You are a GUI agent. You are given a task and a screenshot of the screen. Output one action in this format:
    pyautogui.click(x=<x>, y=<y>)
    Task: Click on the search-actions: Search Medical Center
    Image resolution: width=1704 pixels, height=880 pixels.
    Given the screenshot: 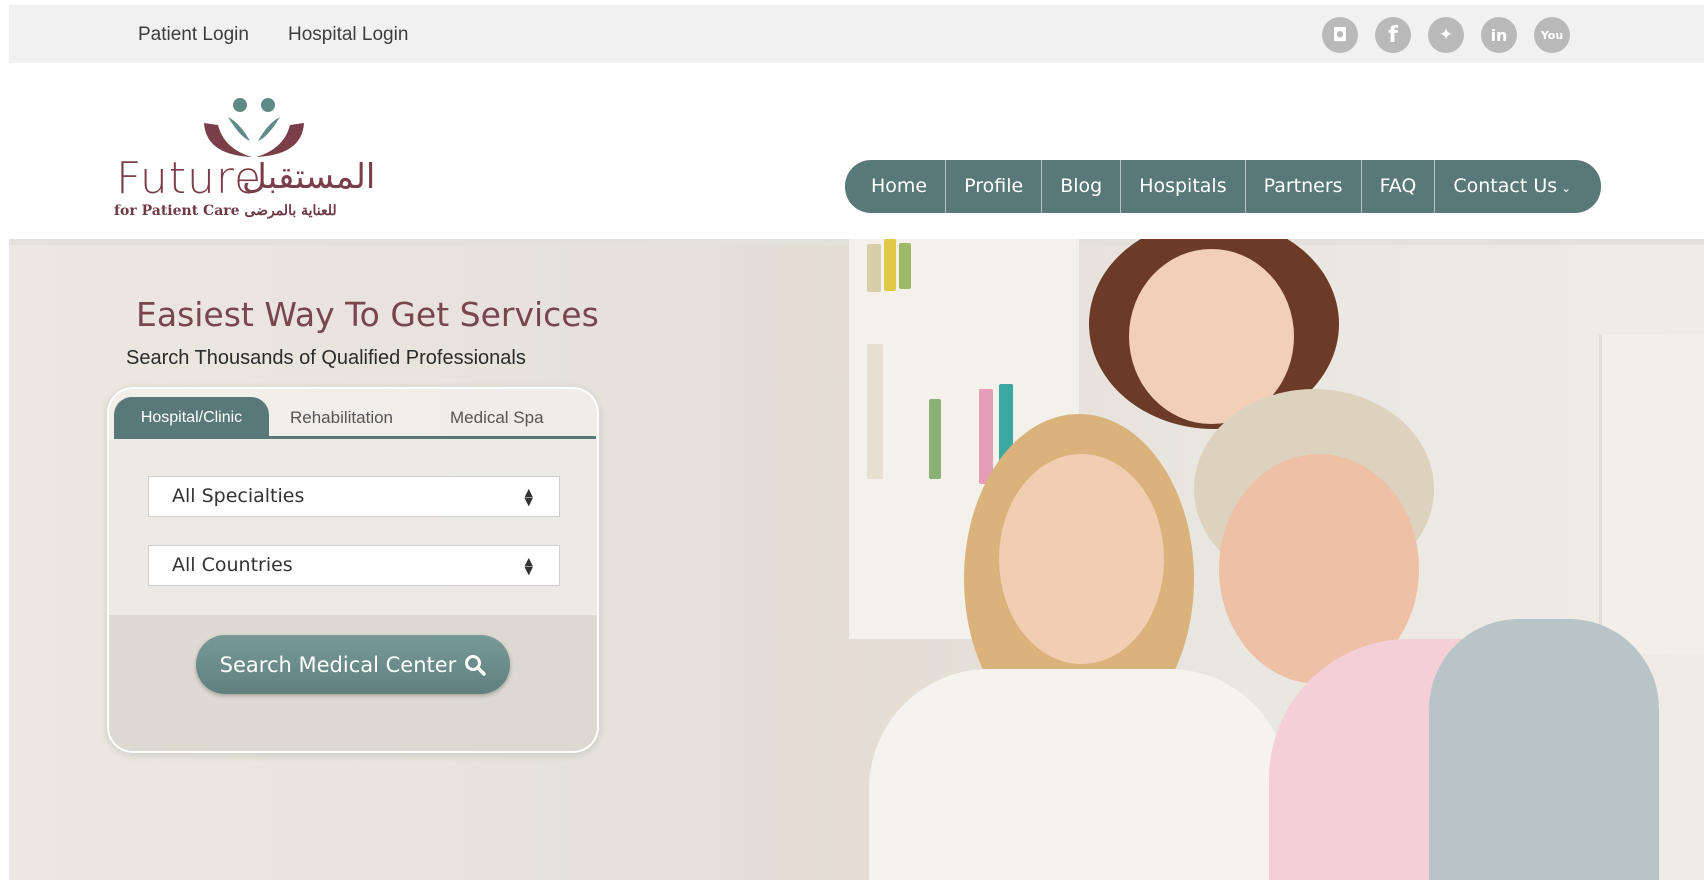 What is the action you would take?
    pyautogui.click(x=353, y=683)
    